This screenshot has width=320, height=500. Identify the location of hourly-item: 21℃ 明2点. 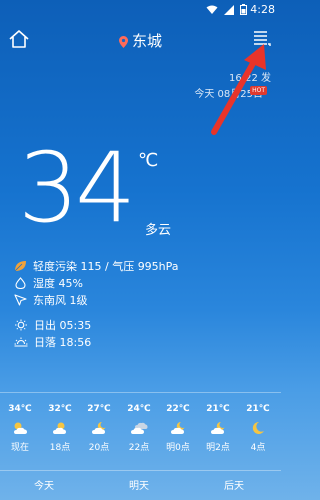
(218, 428).